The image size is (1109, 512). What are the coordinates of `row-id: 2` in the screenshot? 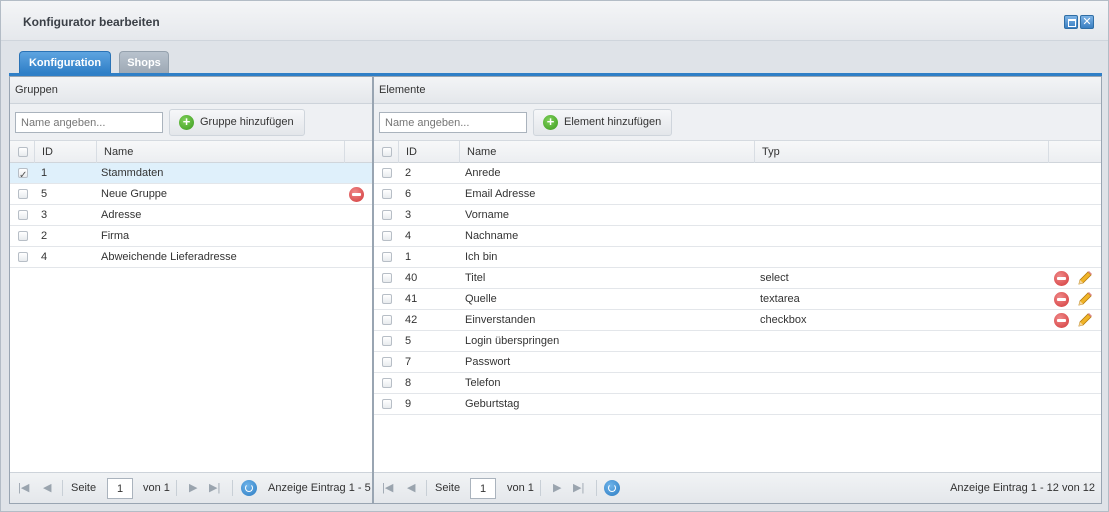 It's located at (408, 173).